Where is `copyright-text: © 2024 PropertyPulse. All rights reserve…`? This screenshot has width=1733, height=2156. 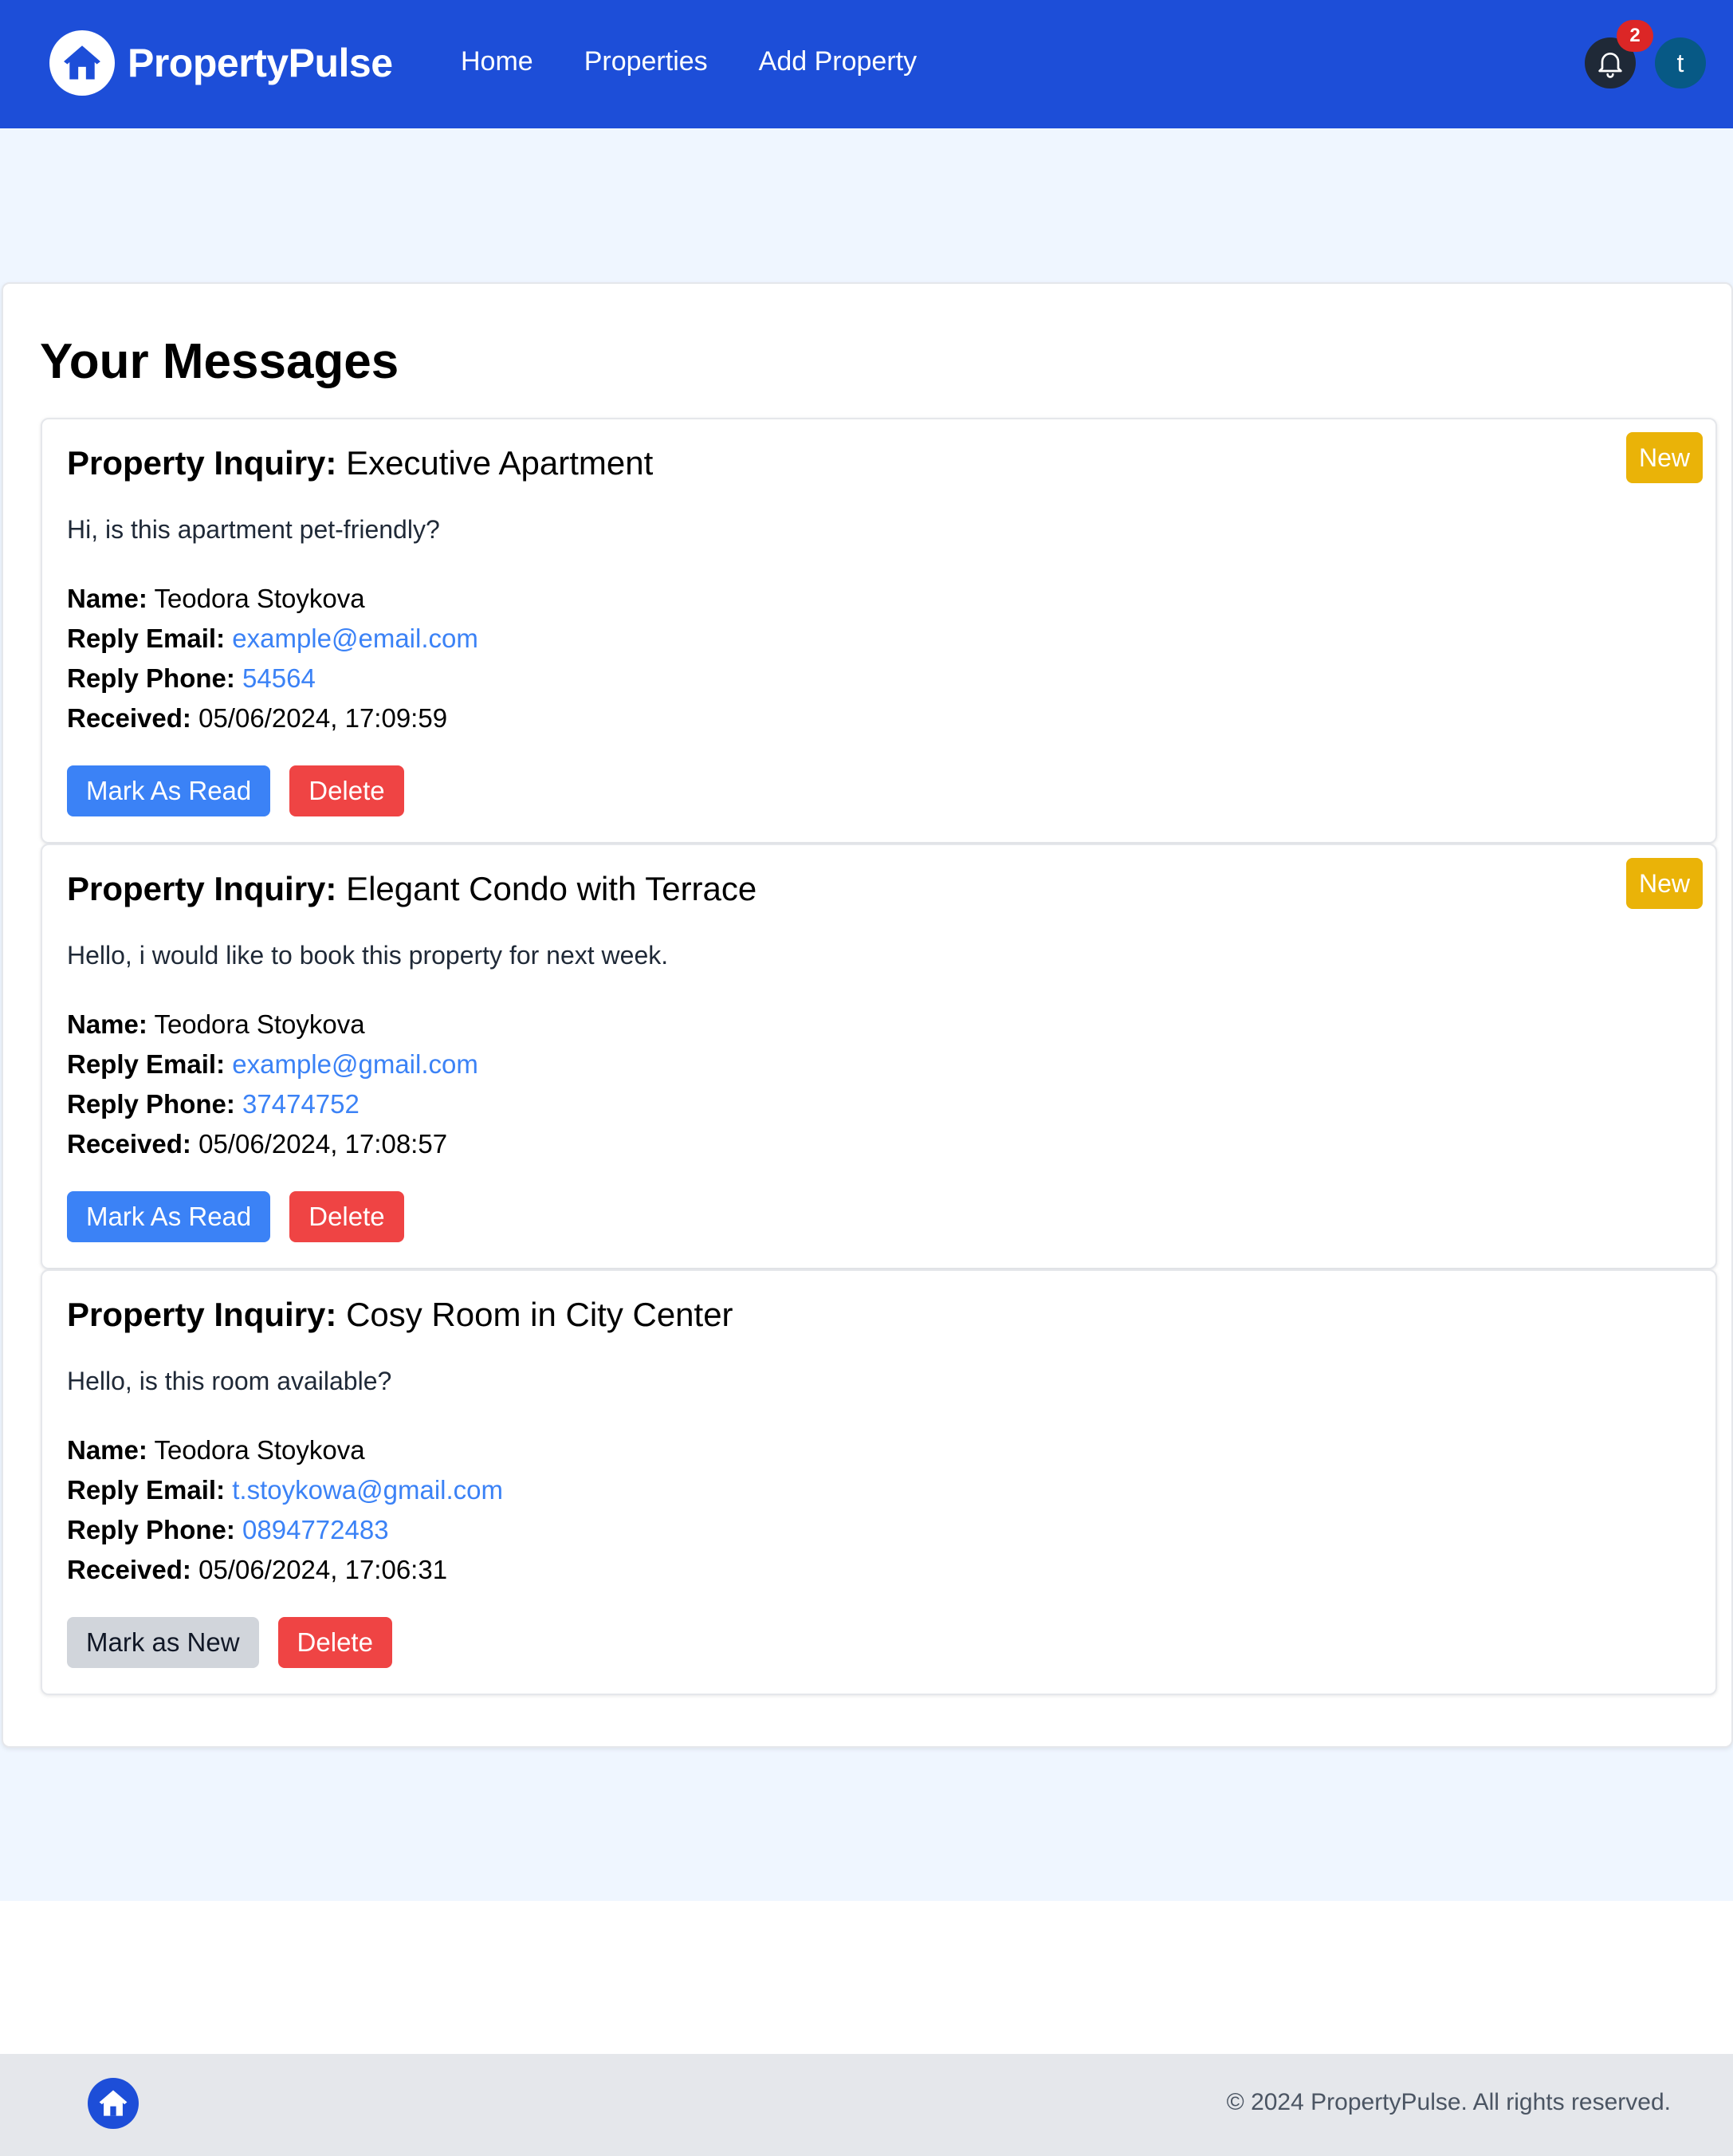 copyright-text: © 2024 PropertyPulse. All rights reserve… is located at coordinates (1448, 2102).